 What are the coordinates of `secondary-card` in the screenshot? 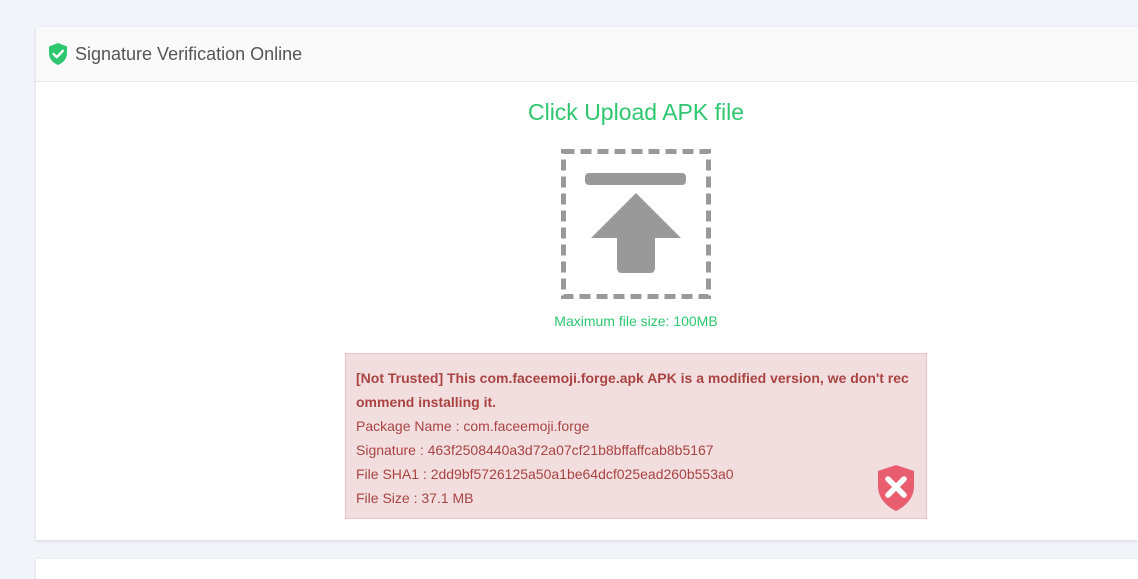 It's located at (587, 569).